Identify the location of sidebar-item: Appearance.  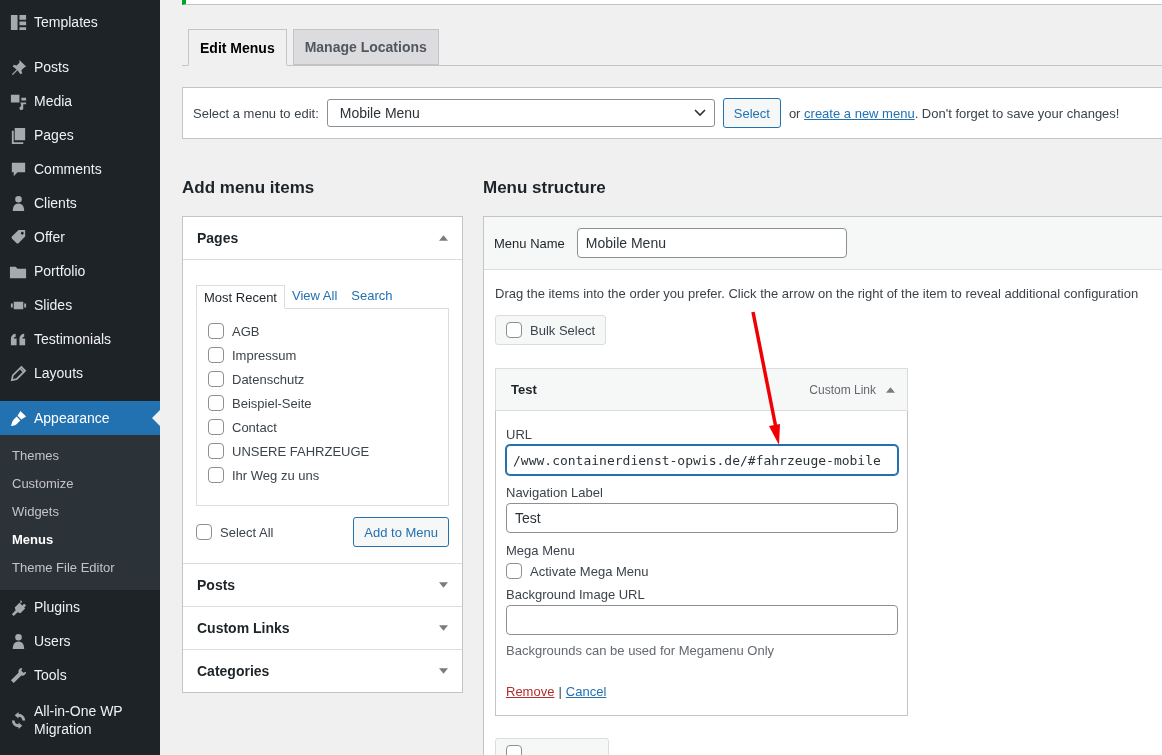
(80, 418).